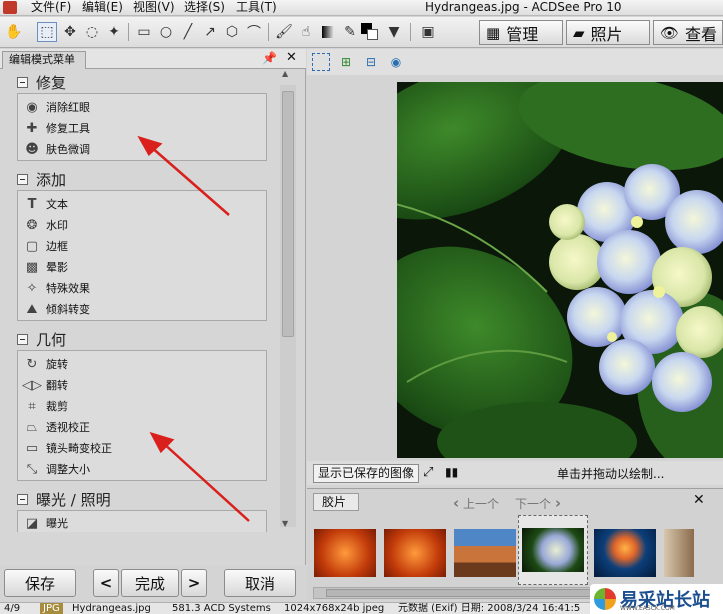  What do you see at coordinates (232, 32) in the screenshot?
I see `polygon-icon: ⬡` at bounding box center [232, 32].